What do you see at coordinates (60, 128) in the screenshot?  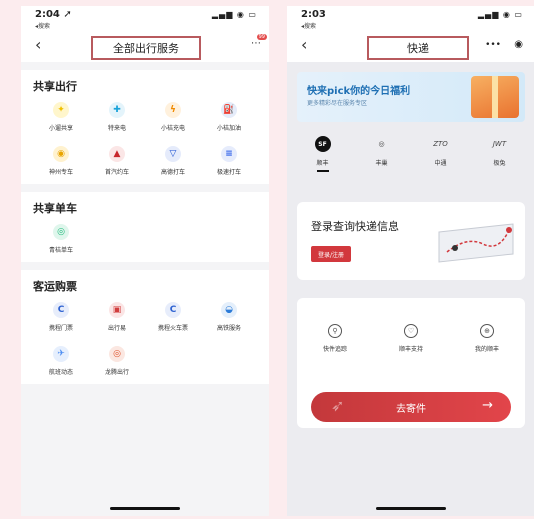 I see `service-label: 小遛共享` at bounding box center [60, 128].